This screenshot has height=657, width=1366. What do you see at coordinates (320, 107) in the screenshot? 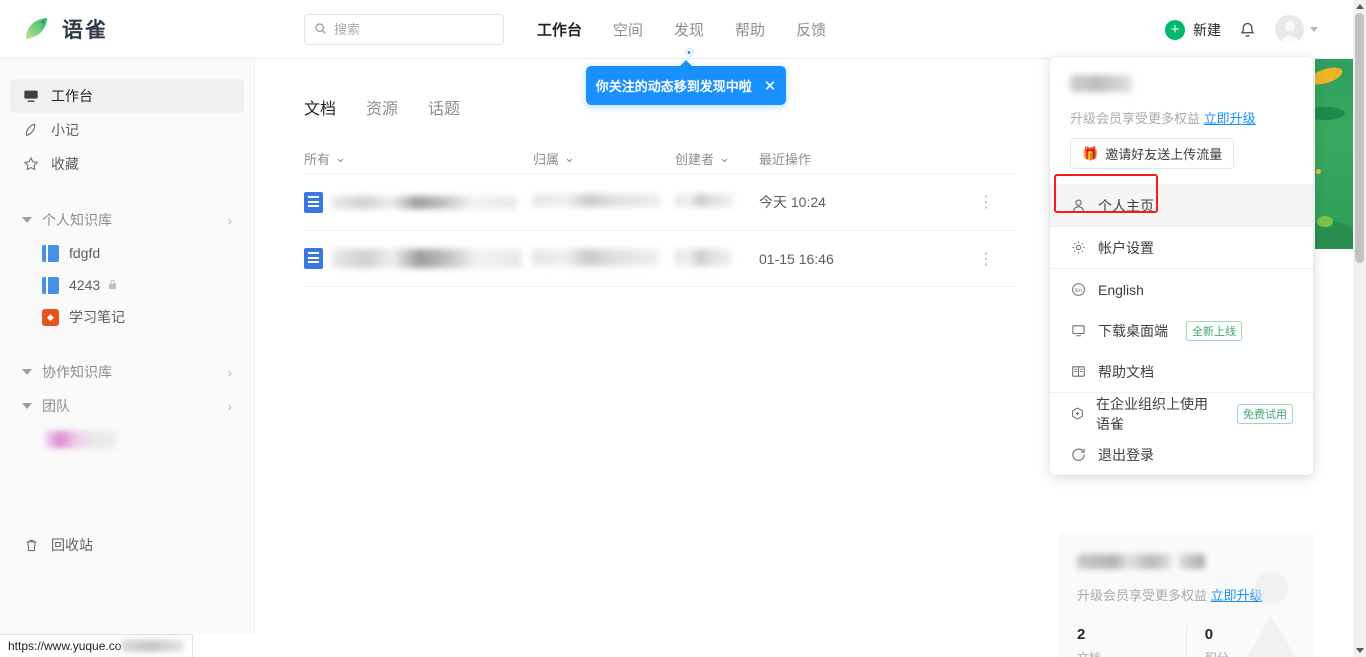
I see `tab-documents: 文档` at bounding box center [320, 107].